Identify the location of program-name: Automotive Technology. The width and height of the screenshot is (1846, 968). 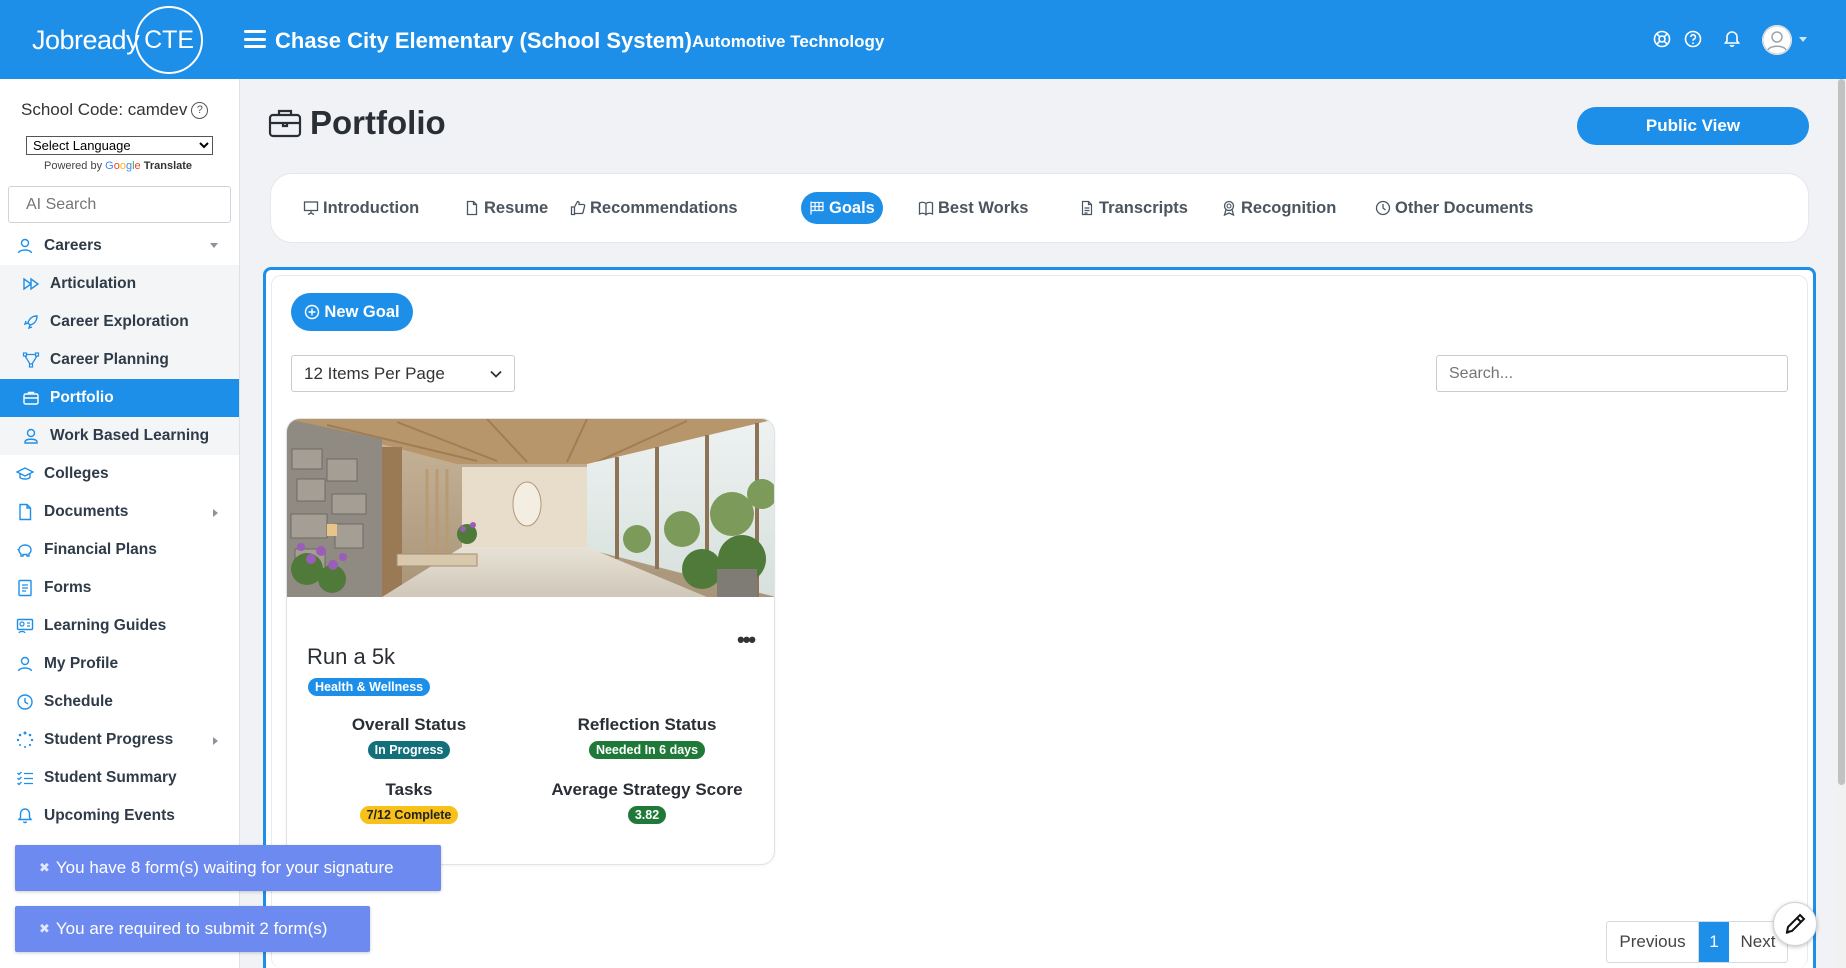
(788, 41).